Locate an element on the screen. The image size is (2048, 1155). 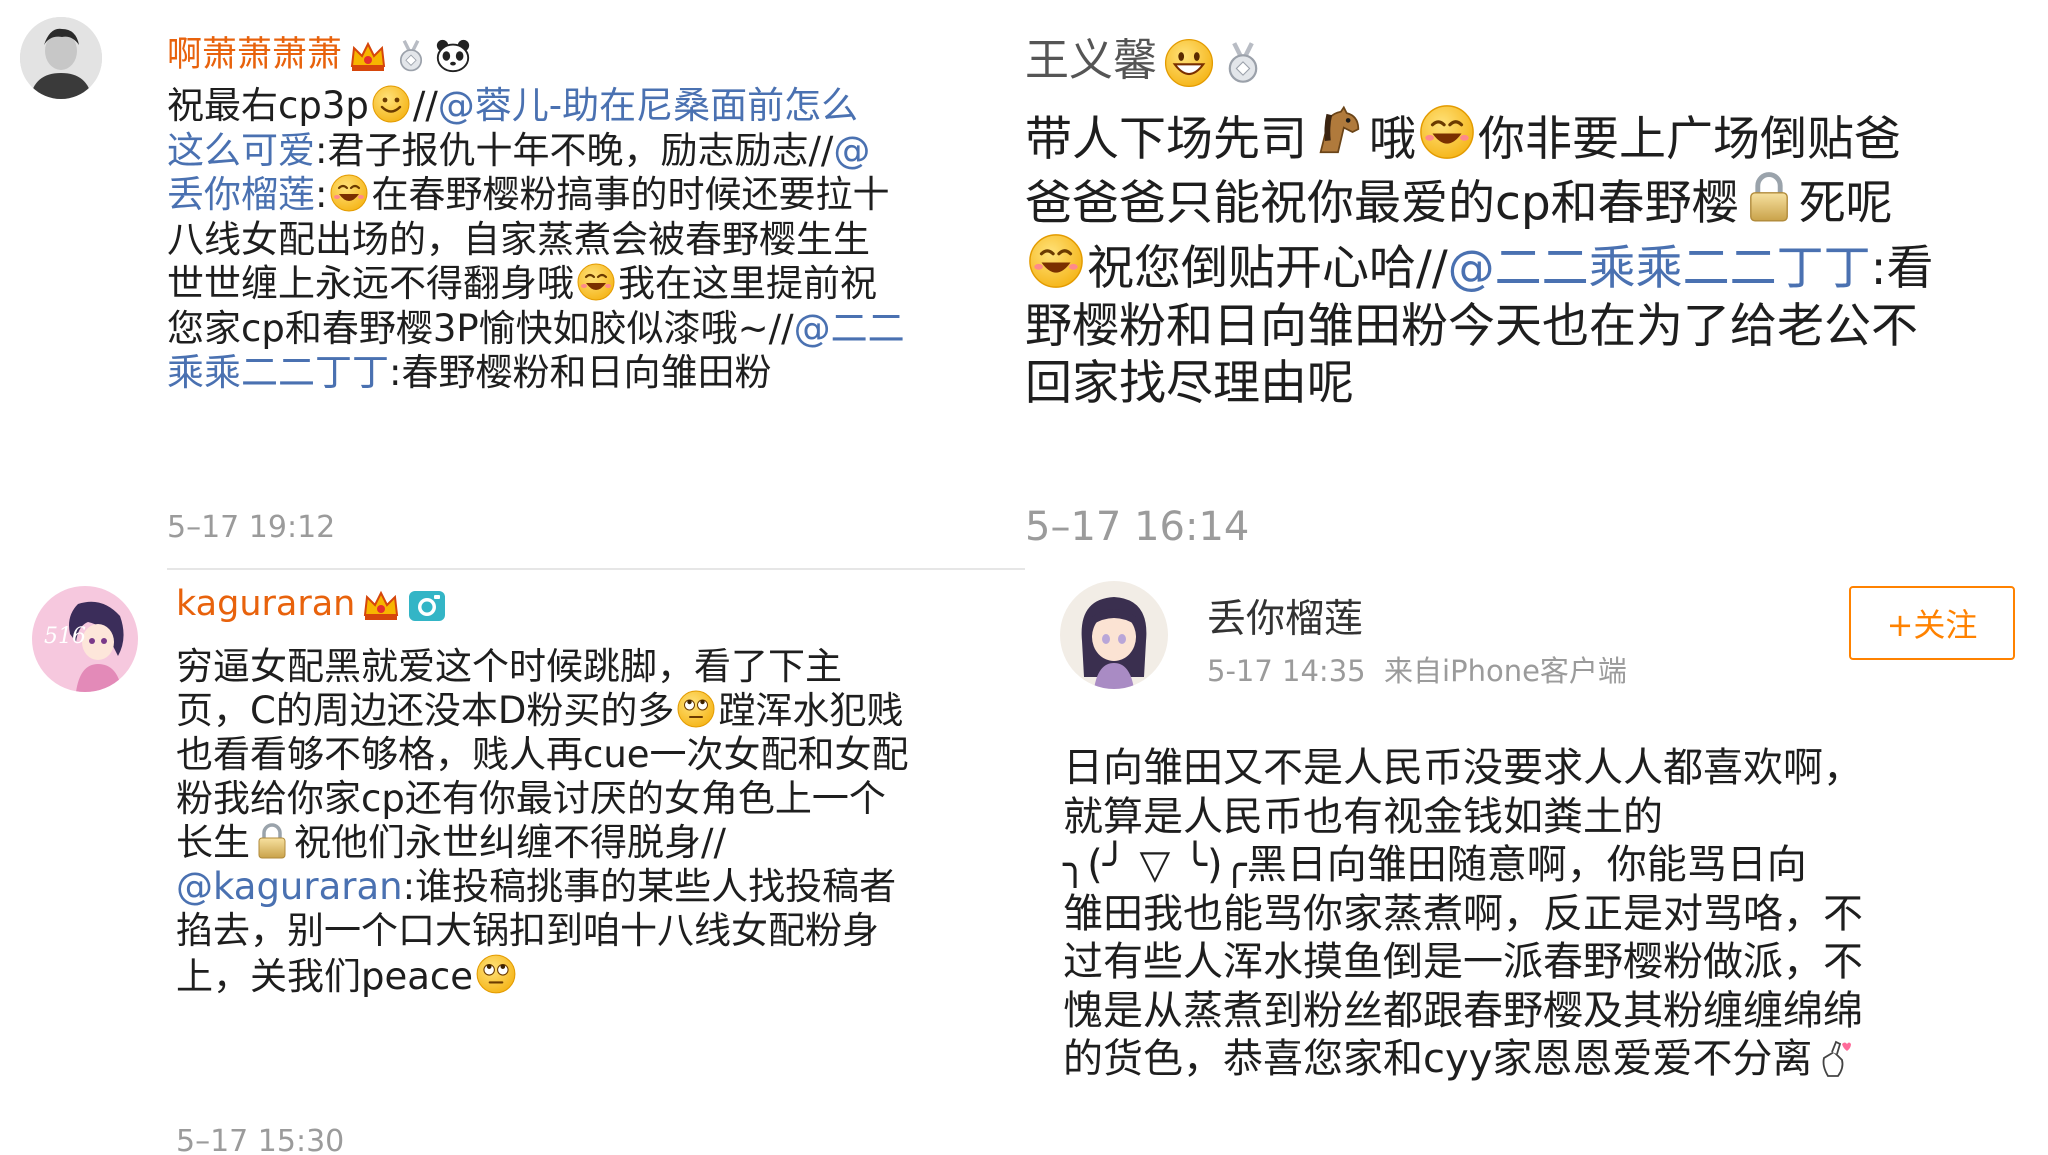
text-line: 乘乘二二丁丁:春野樱粉和日向雏田粉 is located at coordinates (536, 373).